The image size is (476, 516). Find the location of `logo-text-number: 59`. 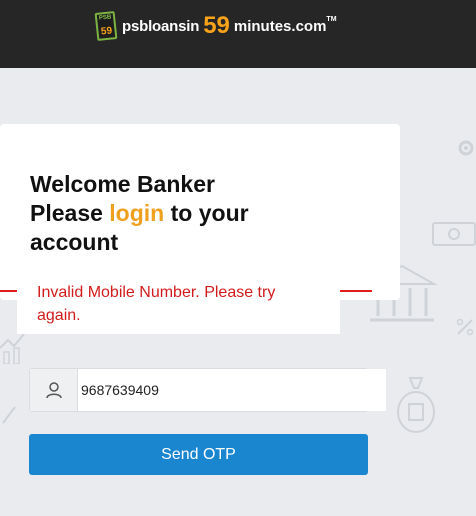

logo-text-number: 59 is located at coordinates (216, 25).